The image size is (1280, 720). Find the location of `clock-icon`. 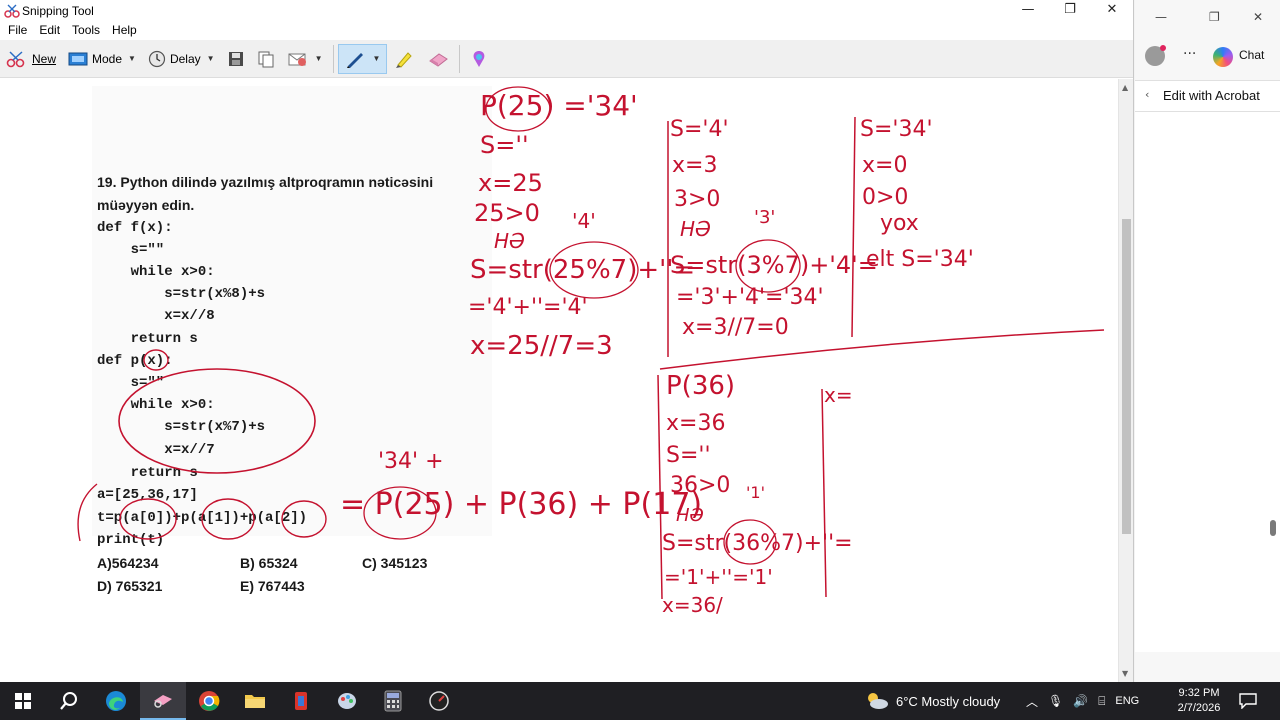

clock-icon is located at coordinates (157, 58).